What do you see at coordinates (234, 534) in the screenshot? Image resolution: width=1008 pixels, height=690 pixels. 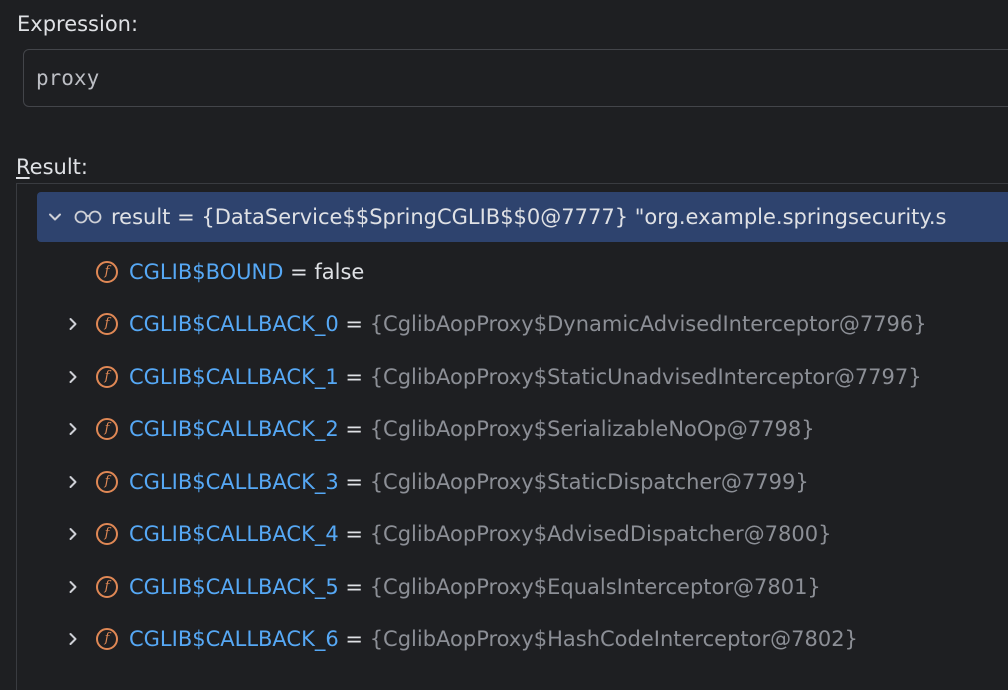 I see `field-name: CGLIB$CALLBACK_4` at bounding box center [234, 534].